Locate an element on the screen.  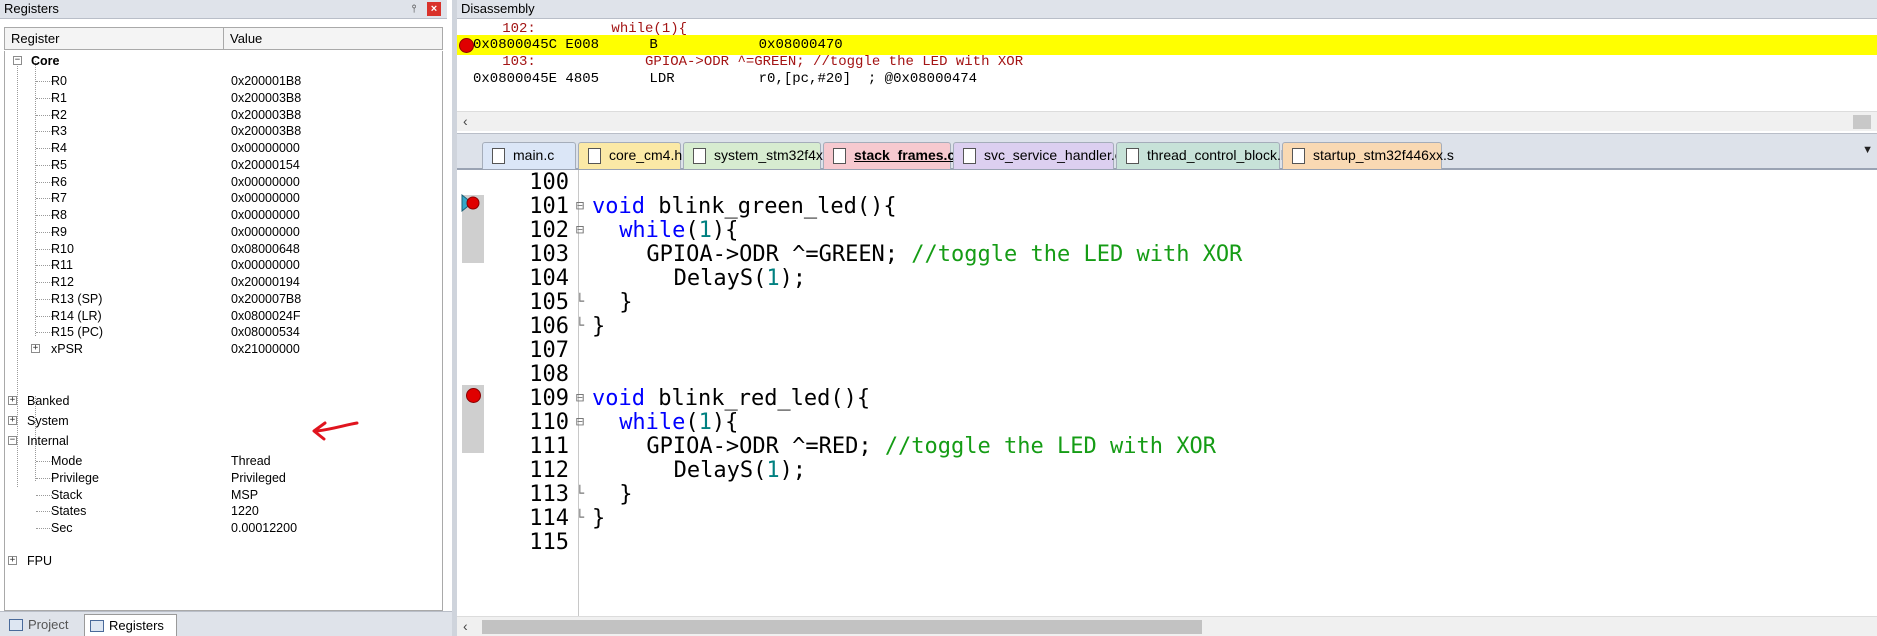
code-line: 115 is located at coordinates (1167, 542).